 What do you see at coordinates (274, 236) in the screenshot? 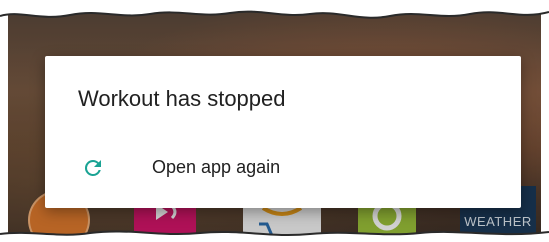
I see `torn-edge-bottom` at bounding box center [274, 236].